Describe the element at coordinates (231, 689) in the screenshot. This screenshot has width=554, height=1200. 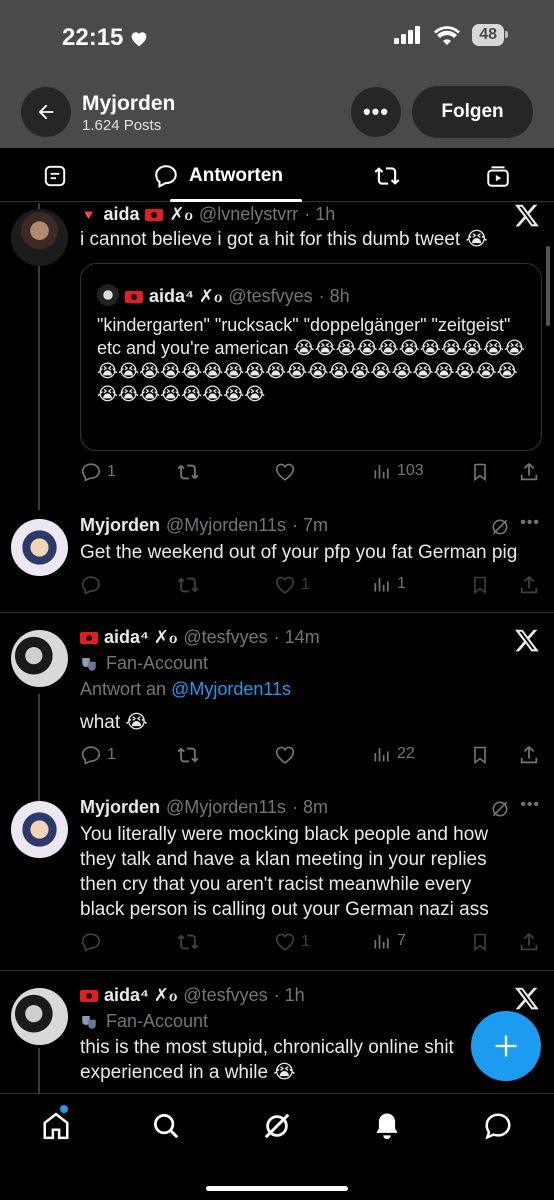
I see `reply-to-handle-link: @Myjorden11s` at that location.